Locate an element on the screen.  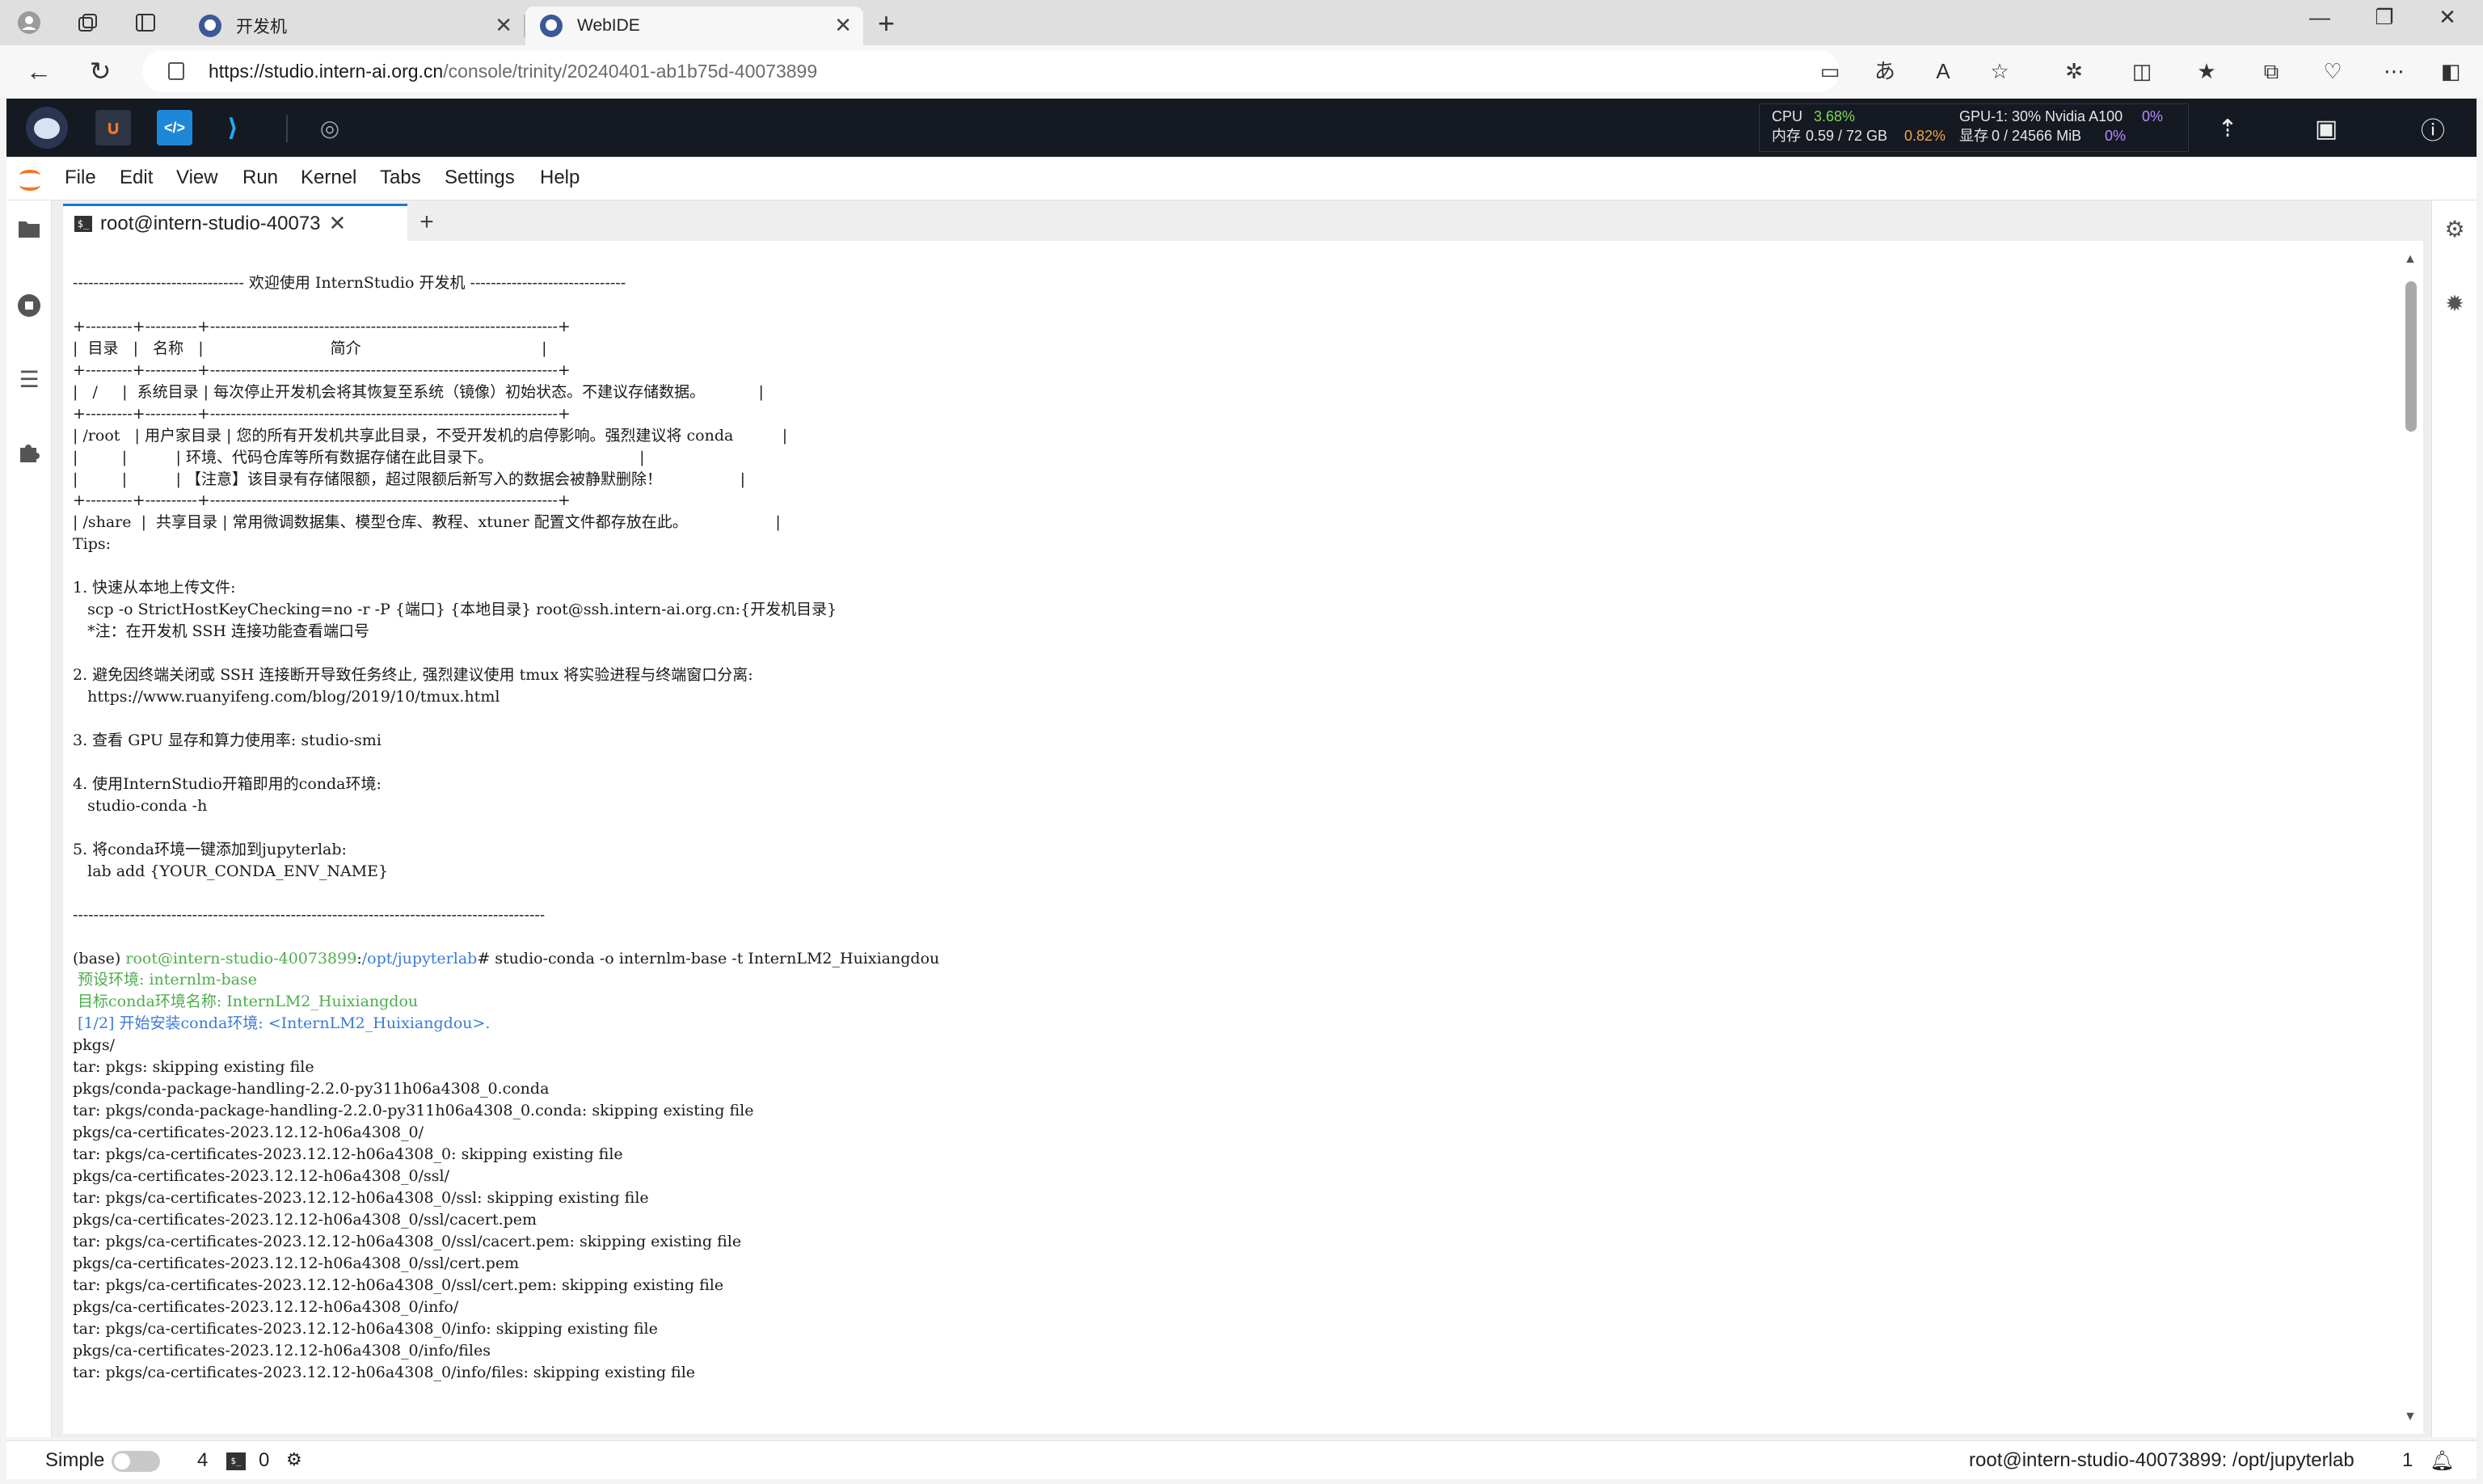
property-inspector-icon: ⚙ is located at coordinates (2455, 229).